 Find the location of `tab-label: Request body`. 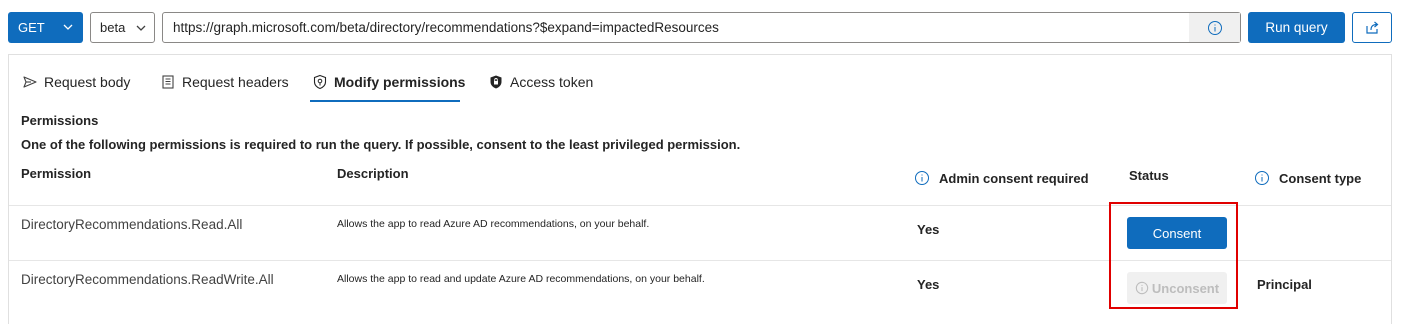

tab-label: Request body is located at coordinates (87, 82).